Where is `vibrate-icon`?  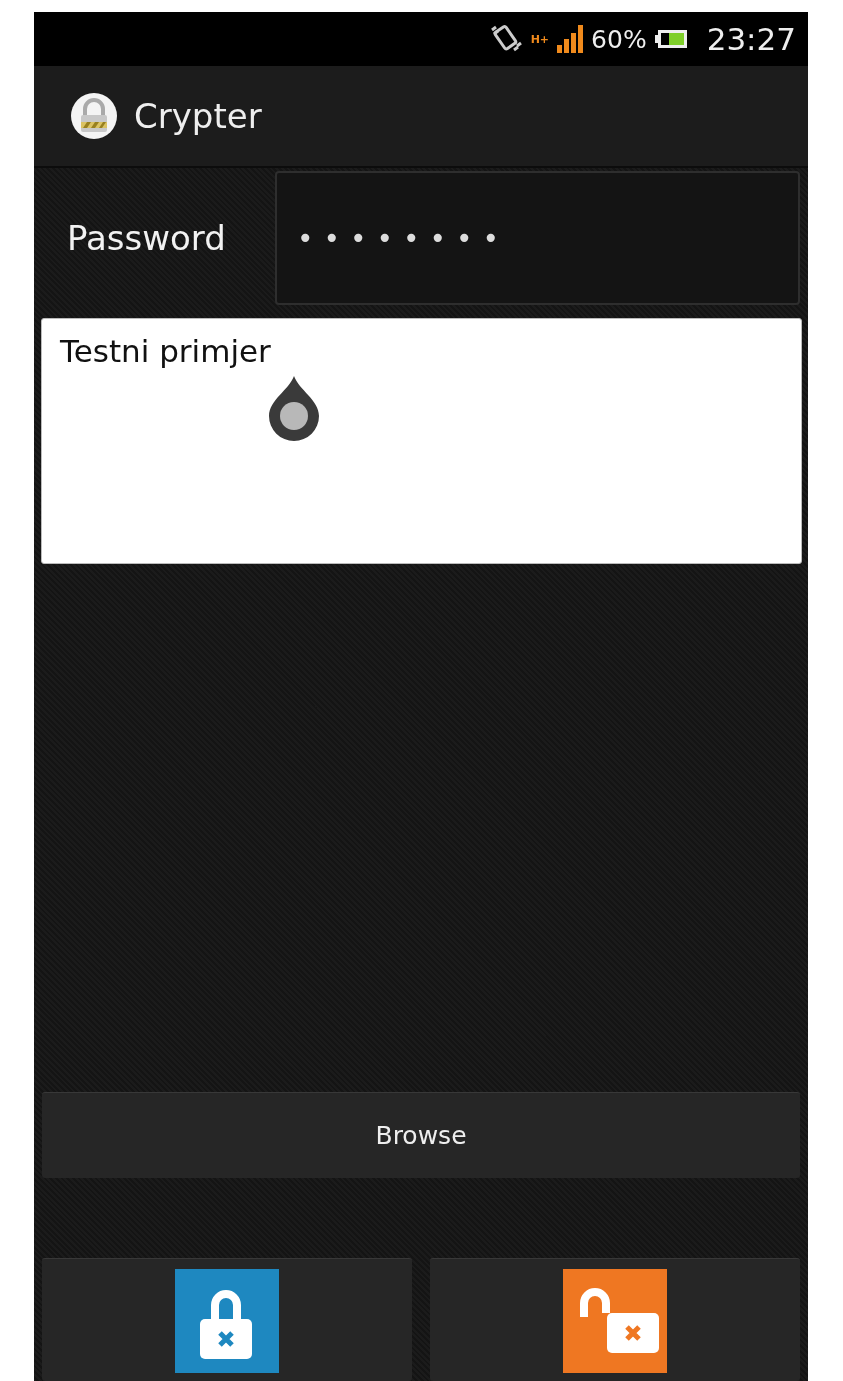 vibrate-icon is located at coordinates (505, 39).